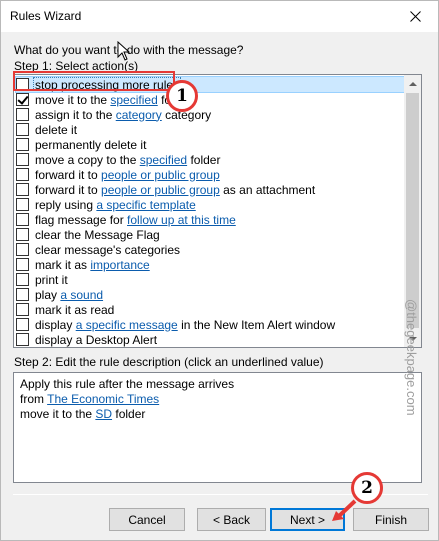 The width and height of the screenshot is (439, 541). Describe the element at coordinates (210, 279) in the screenshot. I see `action-item: print it` at that location.